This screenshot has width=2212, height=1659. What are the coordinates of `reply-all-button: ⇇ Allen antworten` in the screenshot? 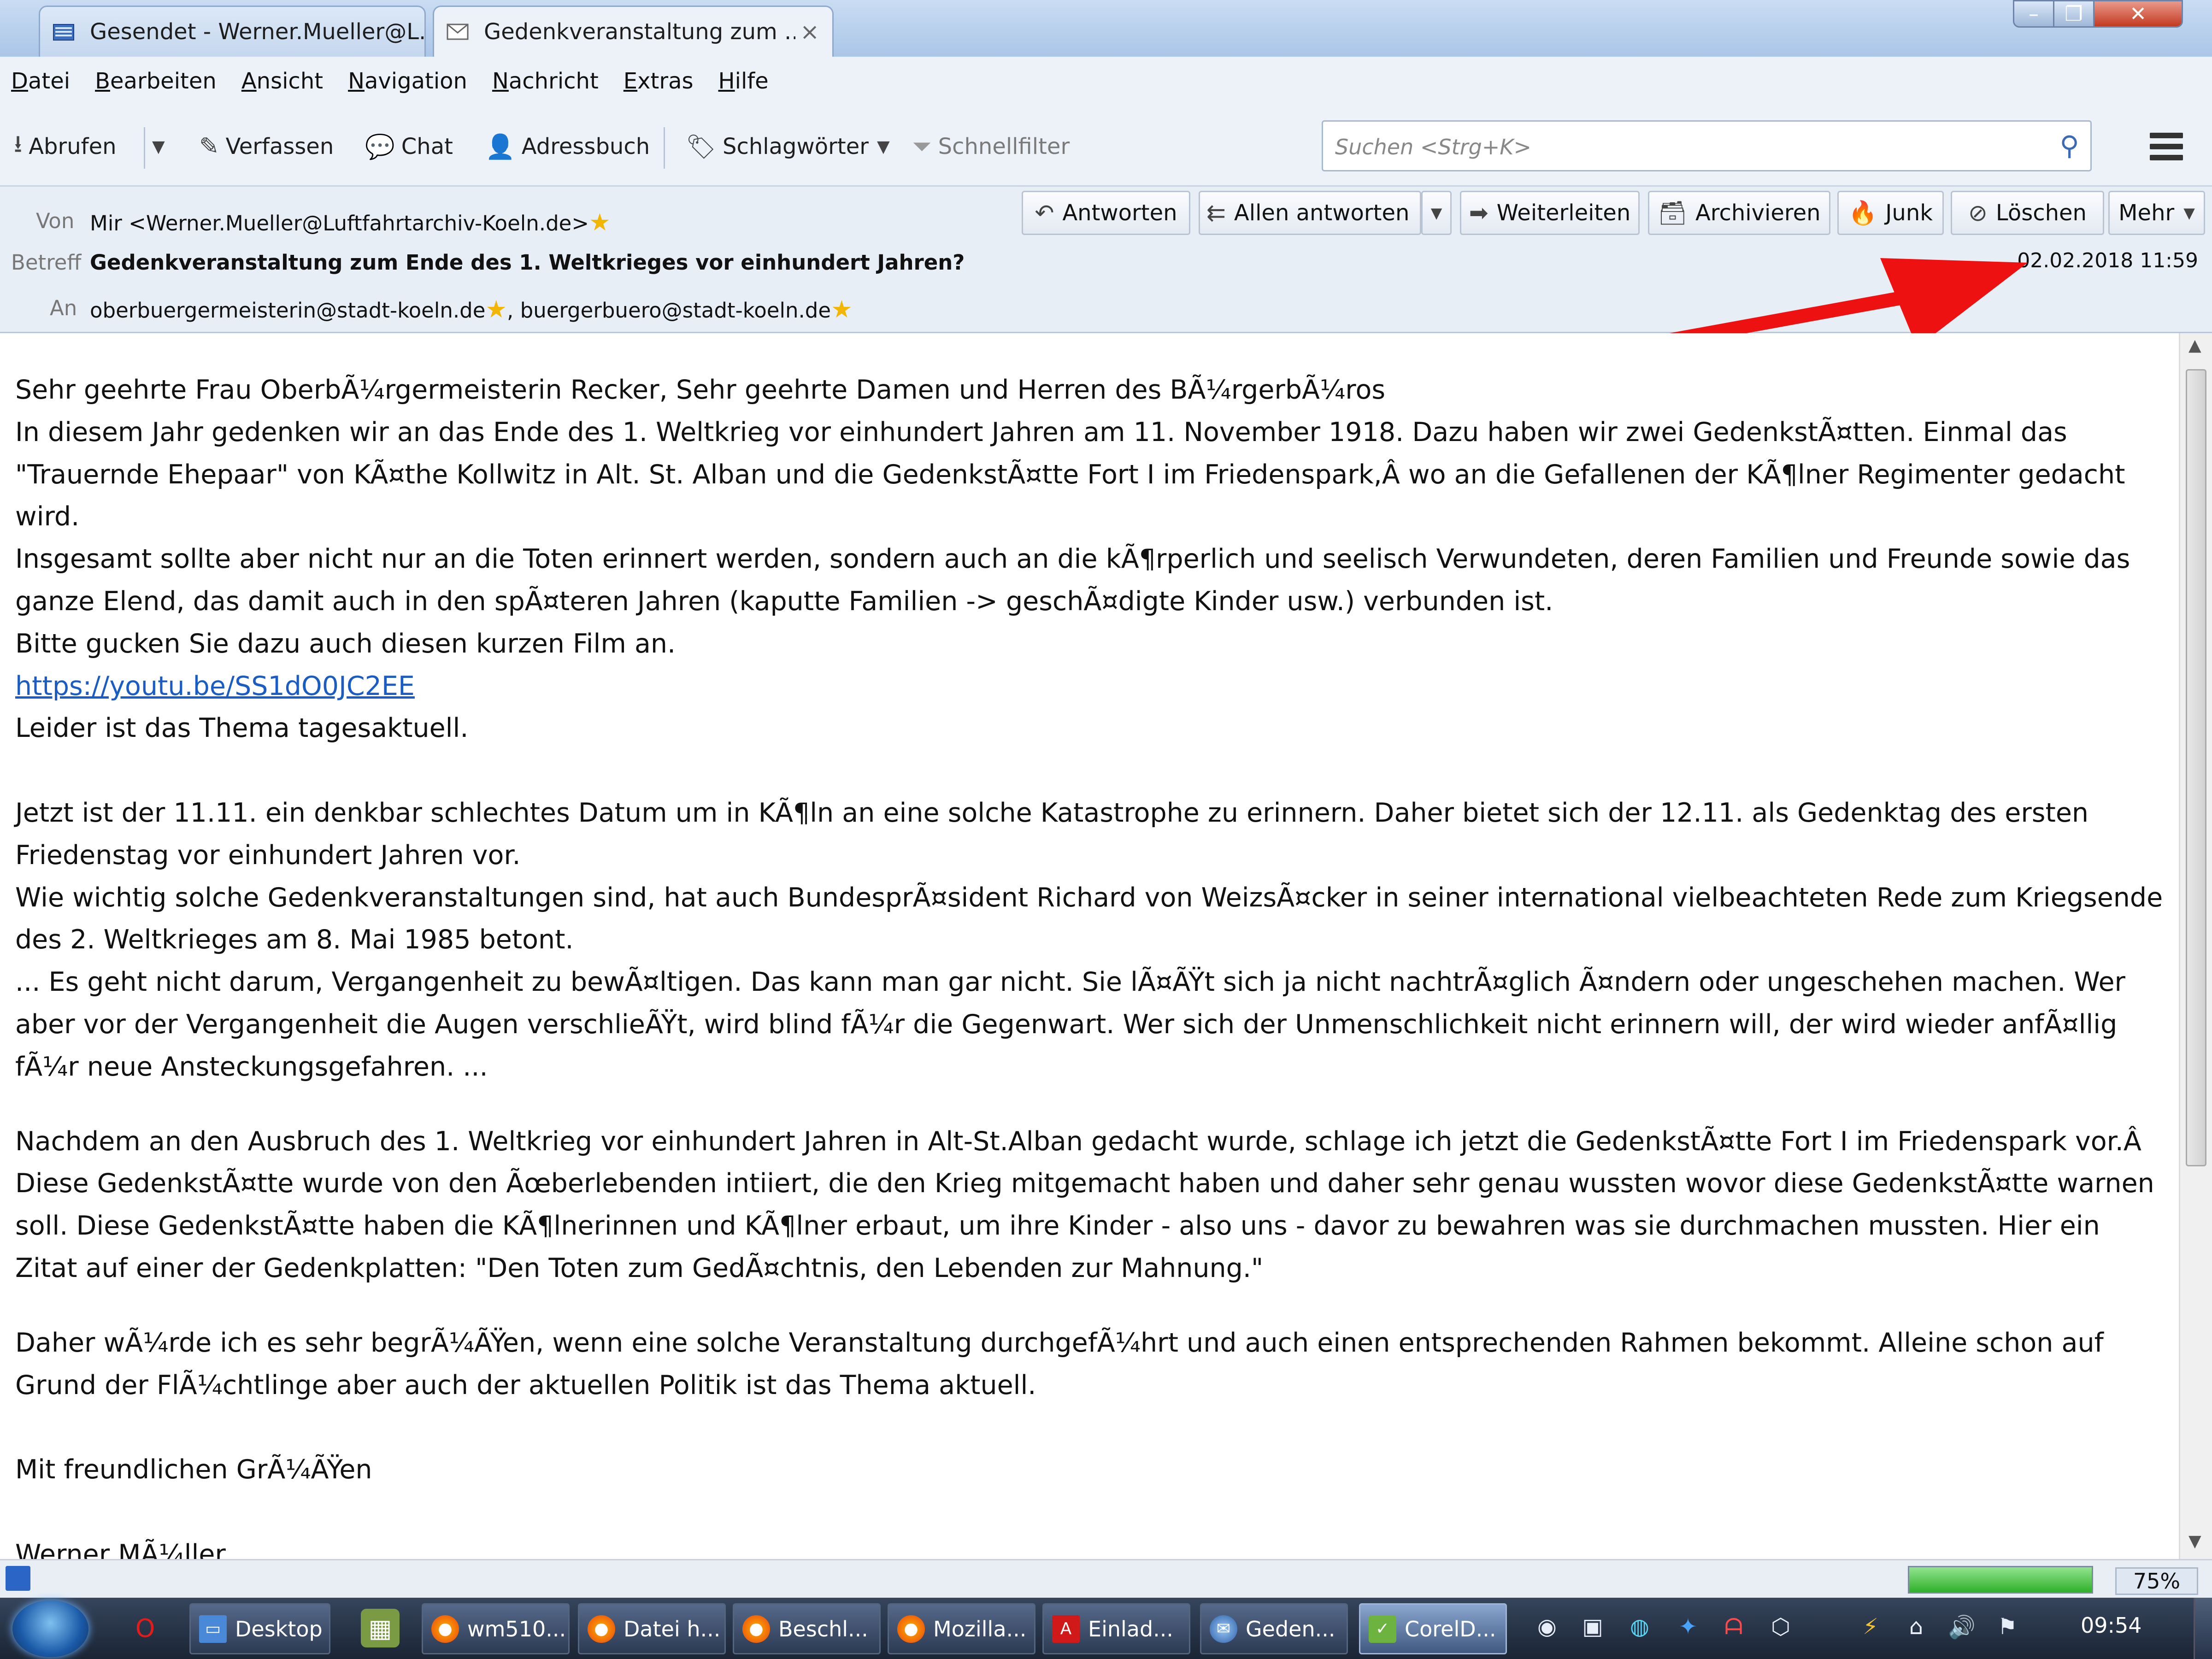 It's located at (1310, 213).